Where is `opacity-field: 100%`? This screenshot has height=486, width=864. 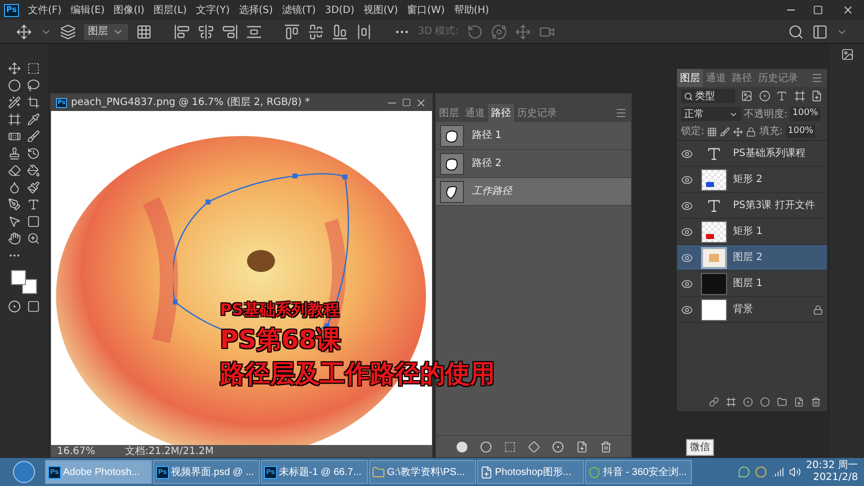 opacity-field: 100% is located at coordinates (805, 114).